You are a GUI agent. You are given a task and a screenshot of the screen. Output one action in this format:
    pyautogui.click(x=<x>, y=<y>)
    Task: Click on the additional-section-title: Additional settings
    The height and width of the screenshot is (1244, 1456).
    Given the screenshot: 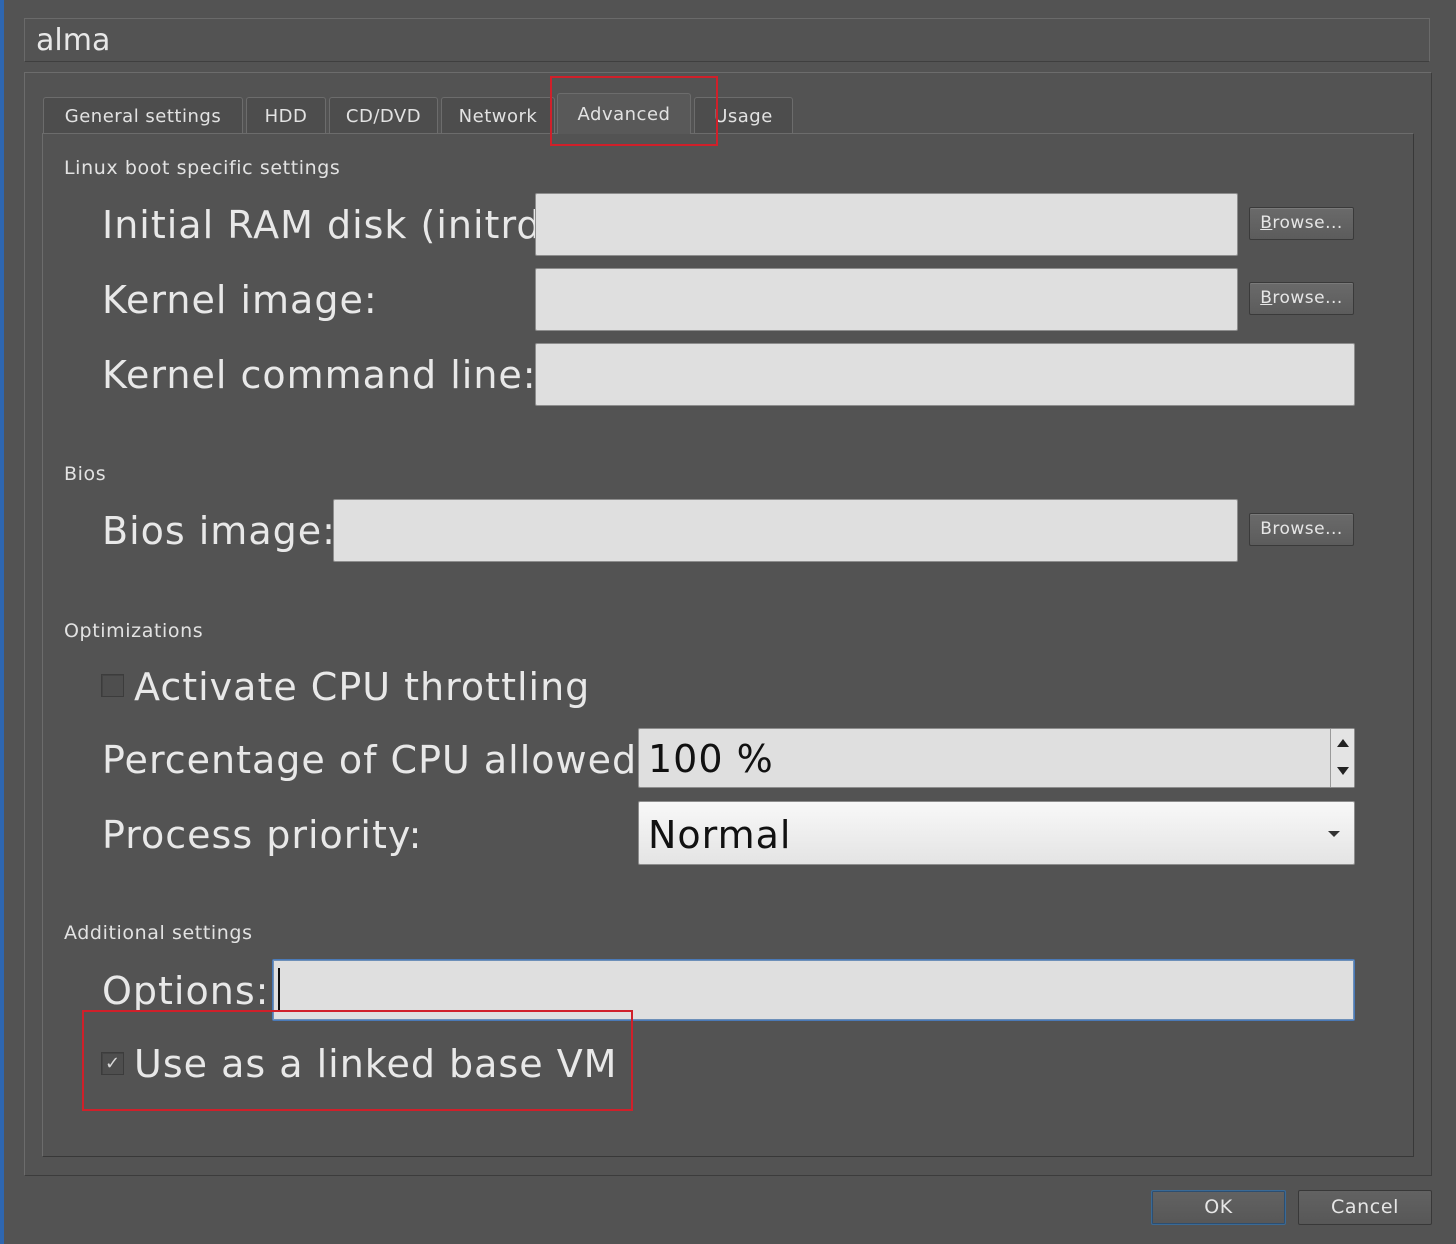 What is the action you would take?
    pyautogui.click(x=158, y=933)
    